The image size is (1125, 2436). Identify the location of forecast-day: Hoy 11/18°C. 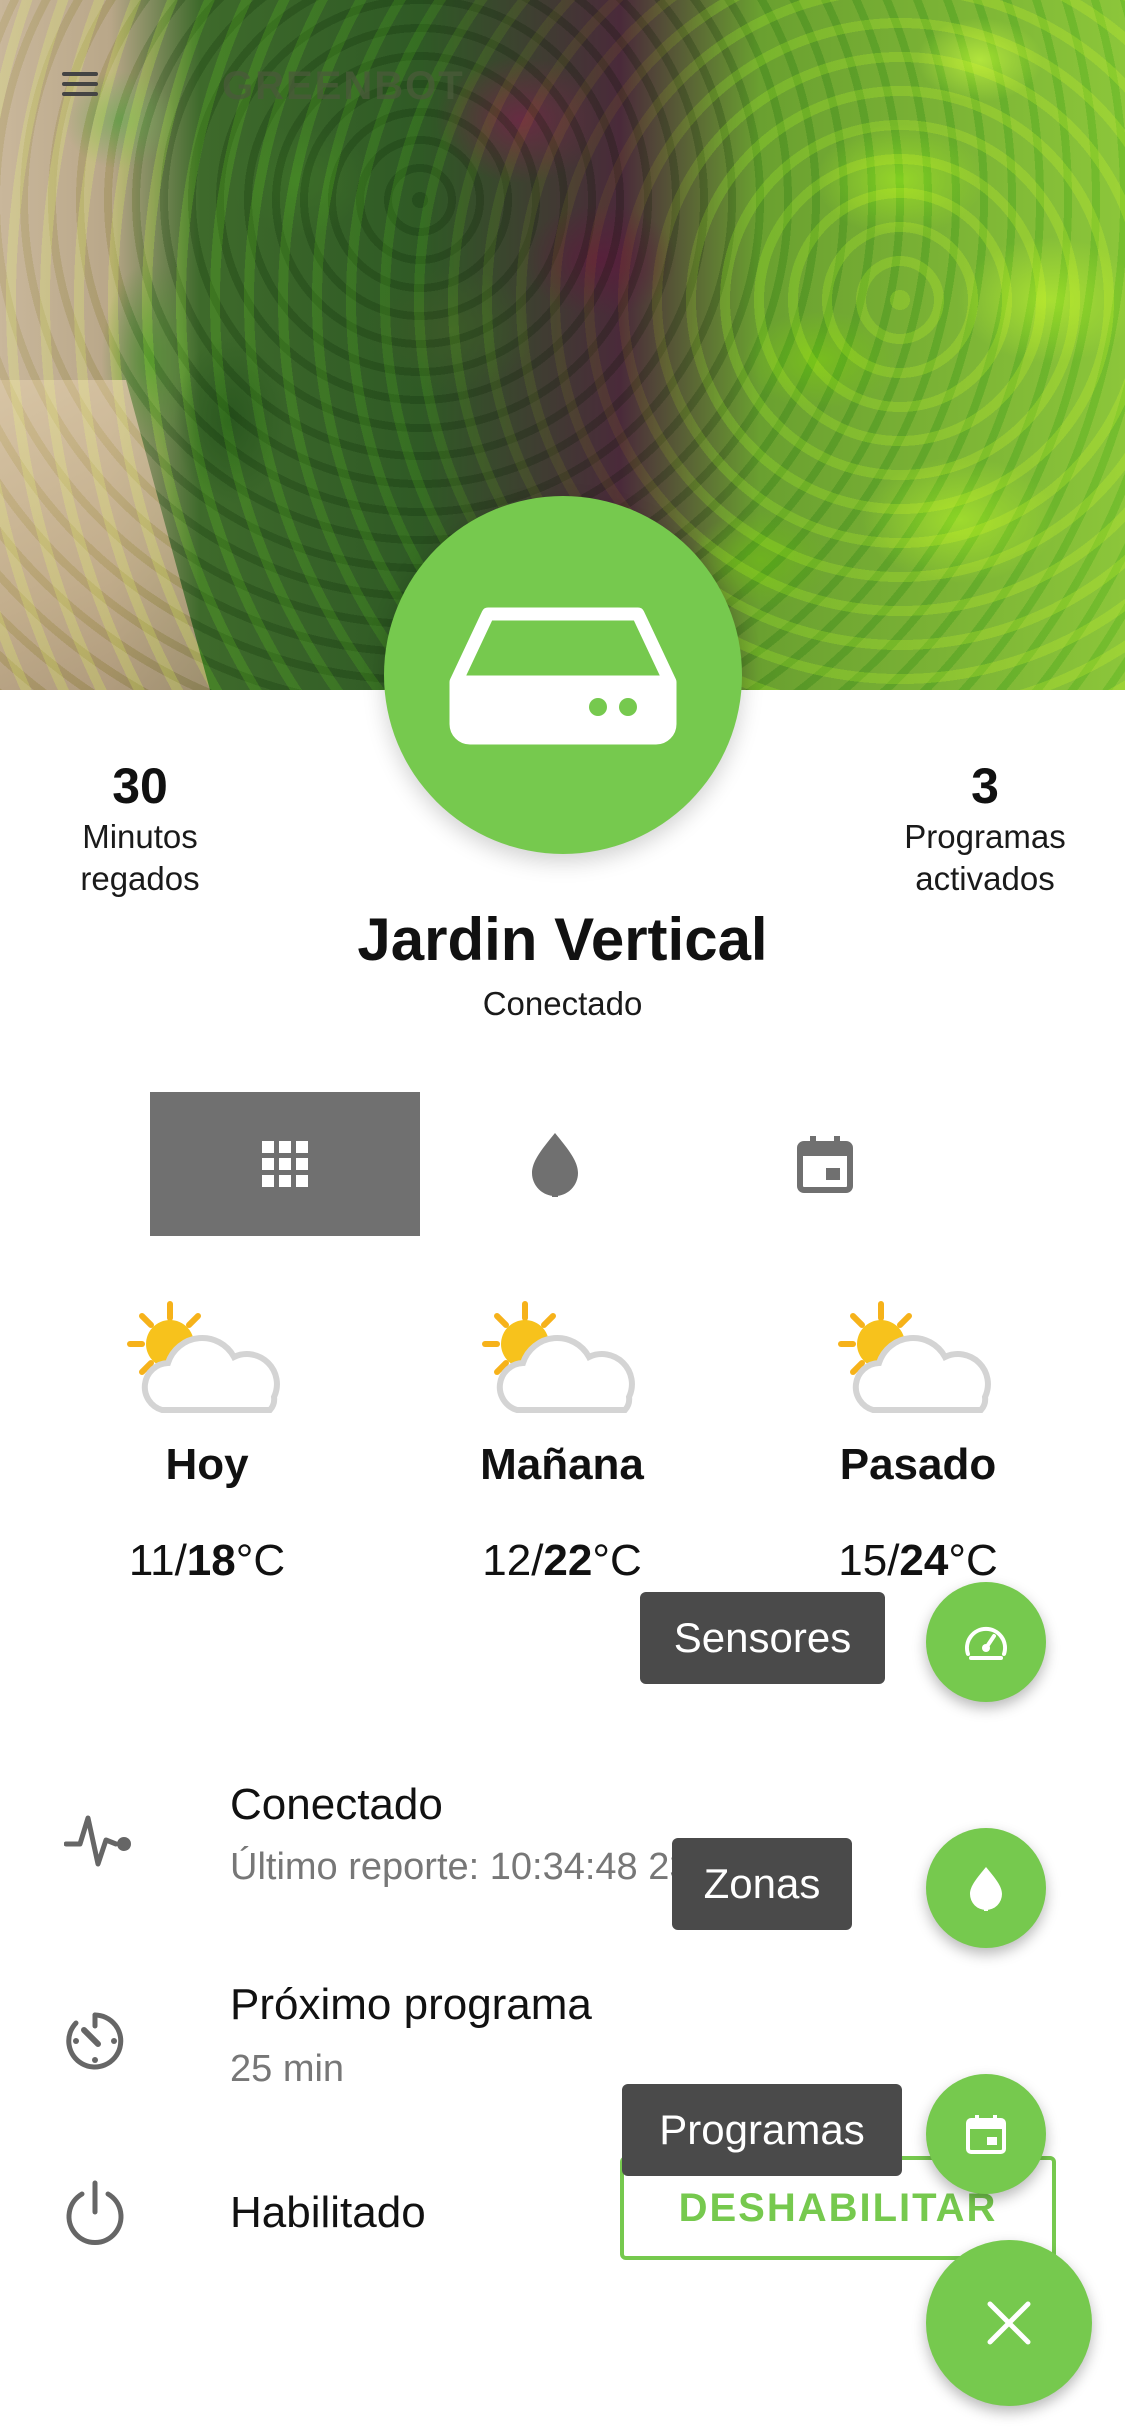
(207, 1443).